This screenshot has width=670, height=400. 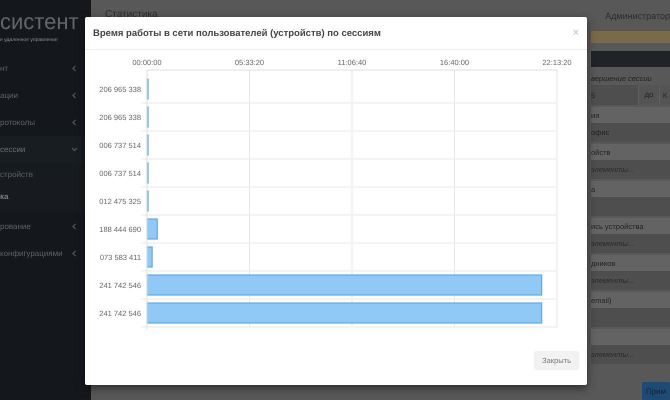 I want to click on modal-title: Время работы в сети пользователей (устройств) по сессиям, so click(x=237, y=33).